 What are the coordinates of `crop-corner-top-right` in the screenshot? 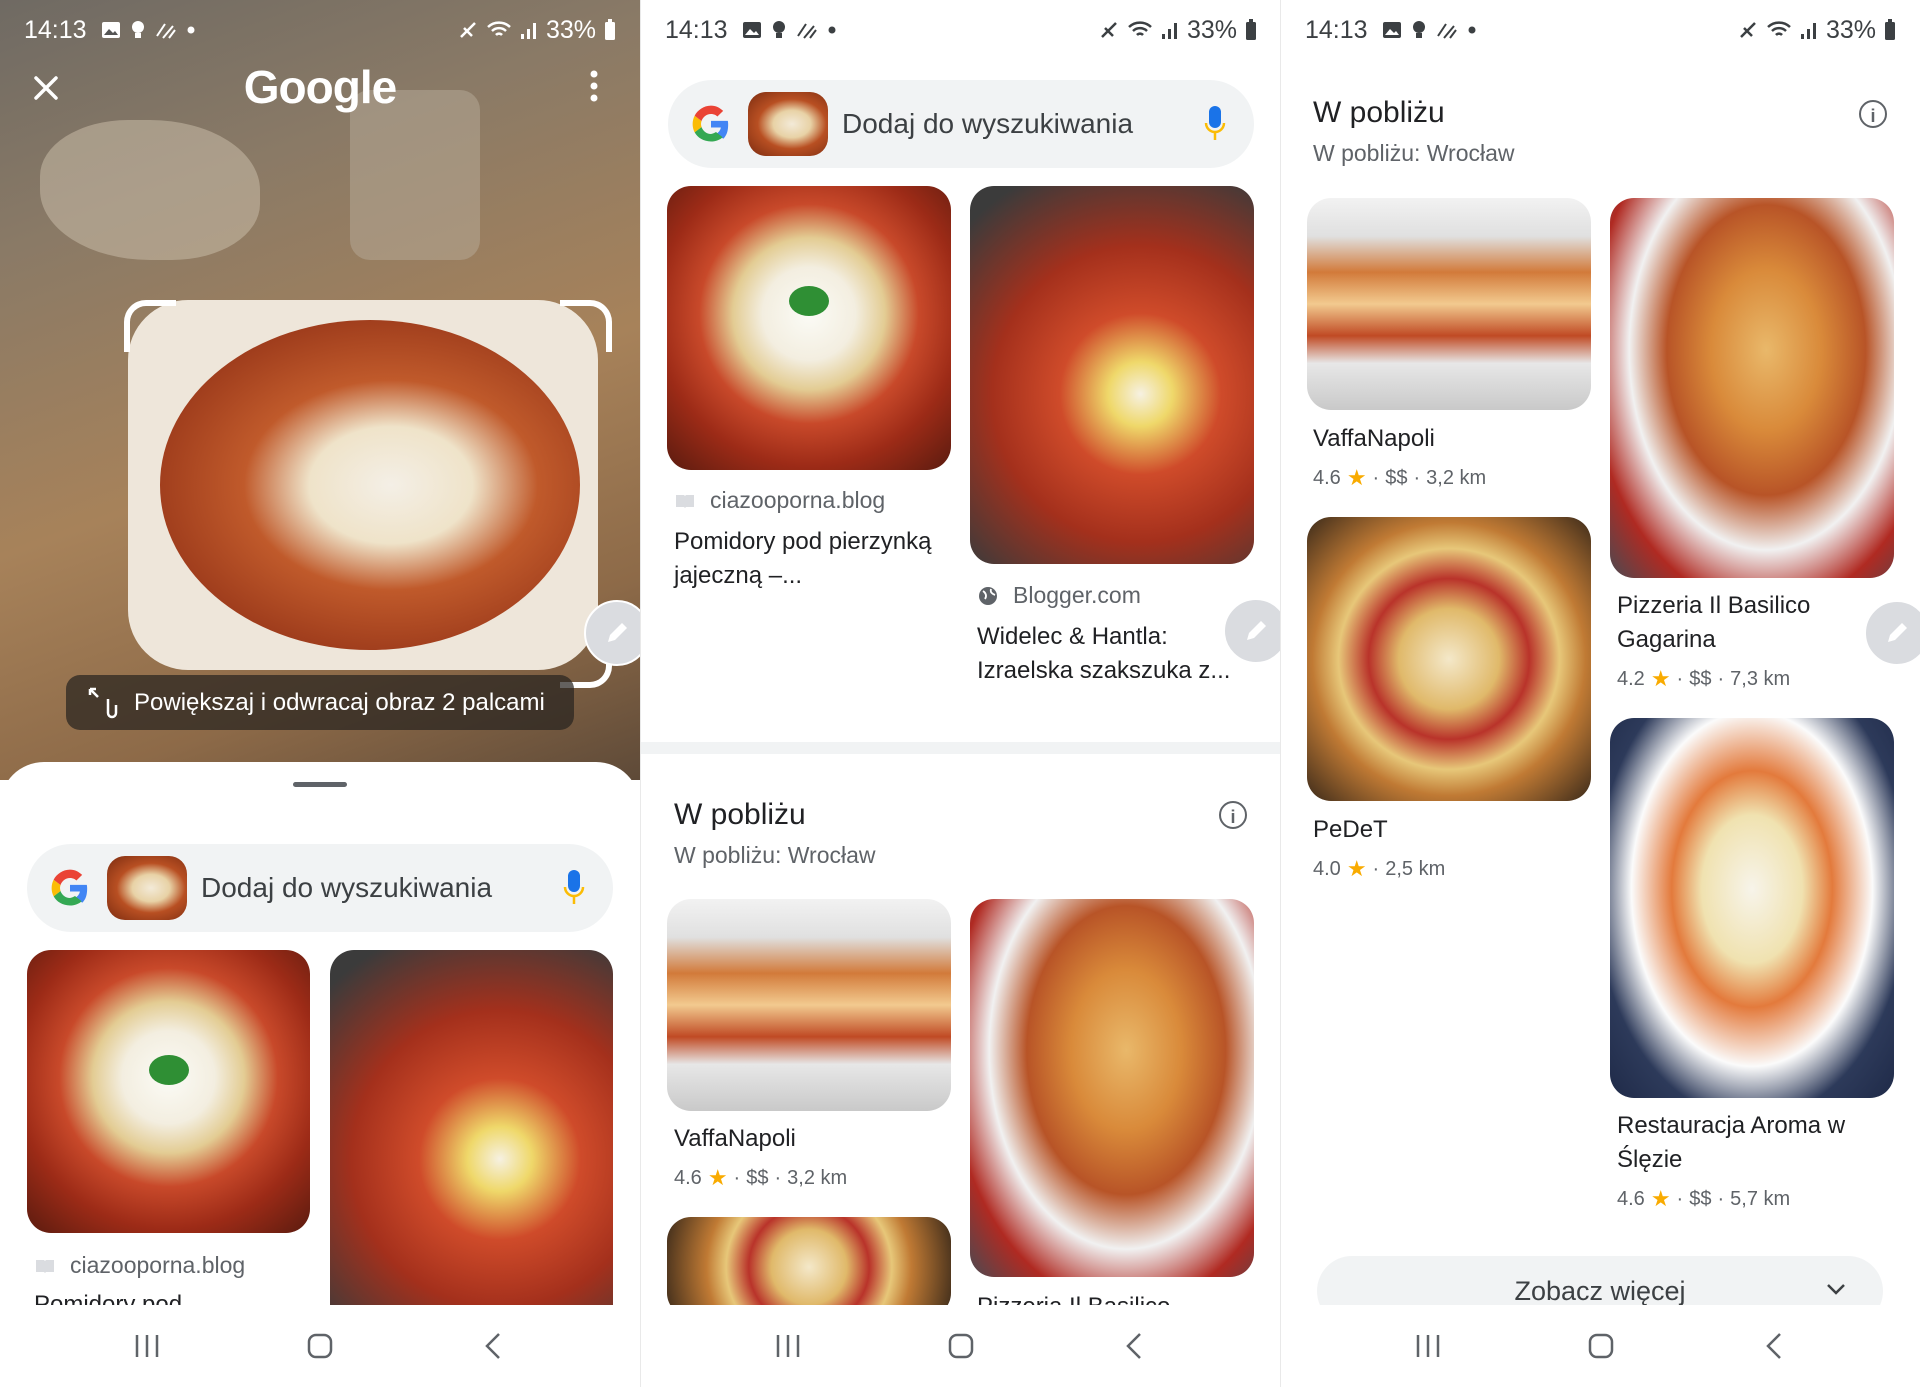 It's located at (586, 326).